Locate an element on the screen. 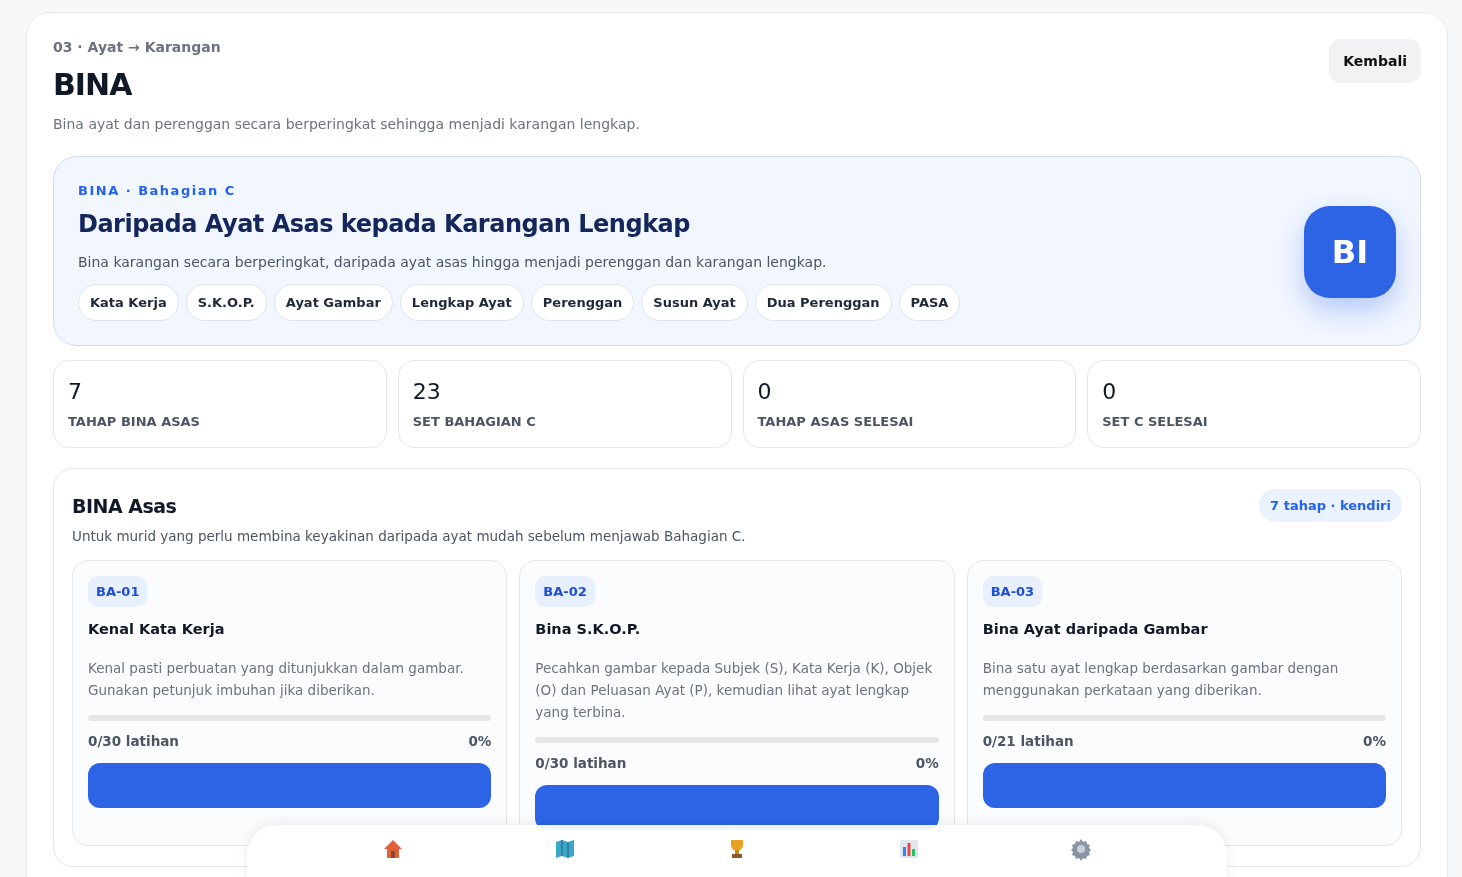 The width and height of the screenshot is (1462, 877). hero-title: Daripada Ayat Asas kepada Karangan Lengkap is located at coordinates (384, 224).